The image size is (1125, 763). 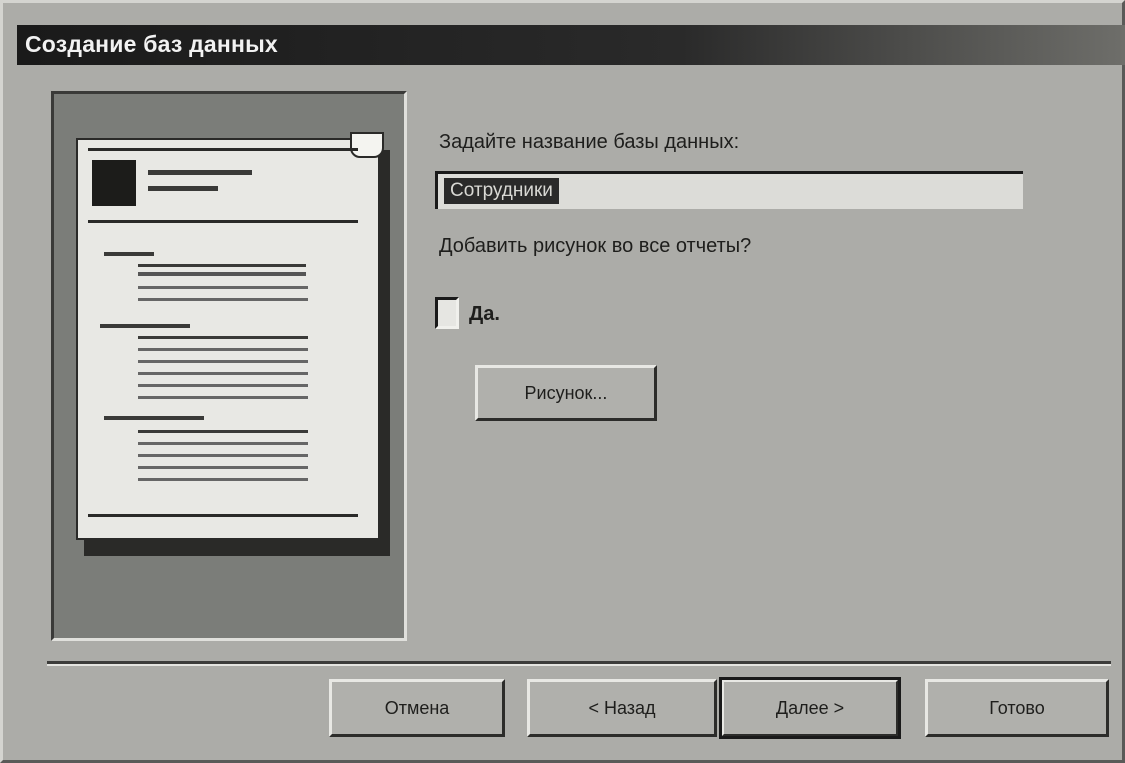 I want to click on report-logo-placeholder, so click(x=114, y=183).